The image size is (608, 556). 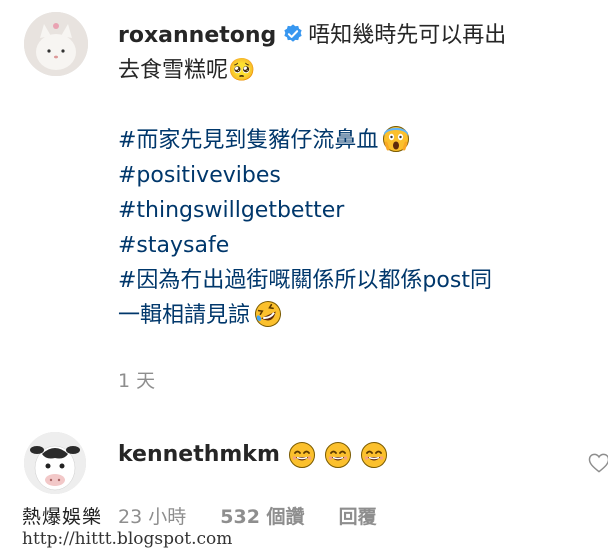 I want to click on hashtag-line: #staysafe, so click(x=353, y=245).